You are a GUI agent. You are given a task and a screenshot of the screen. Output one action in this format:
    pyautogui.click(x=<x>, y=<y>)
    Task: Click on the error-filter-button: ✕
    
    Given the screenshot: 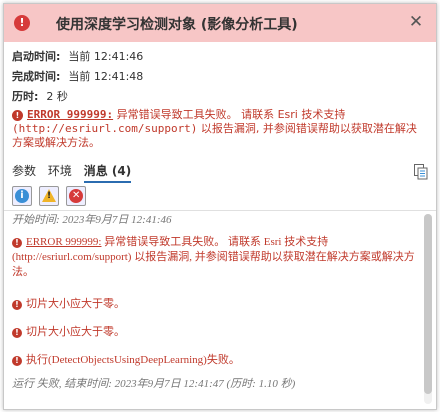 What is the action you would take?
    pyautogui.click(x=76, y=196)
    